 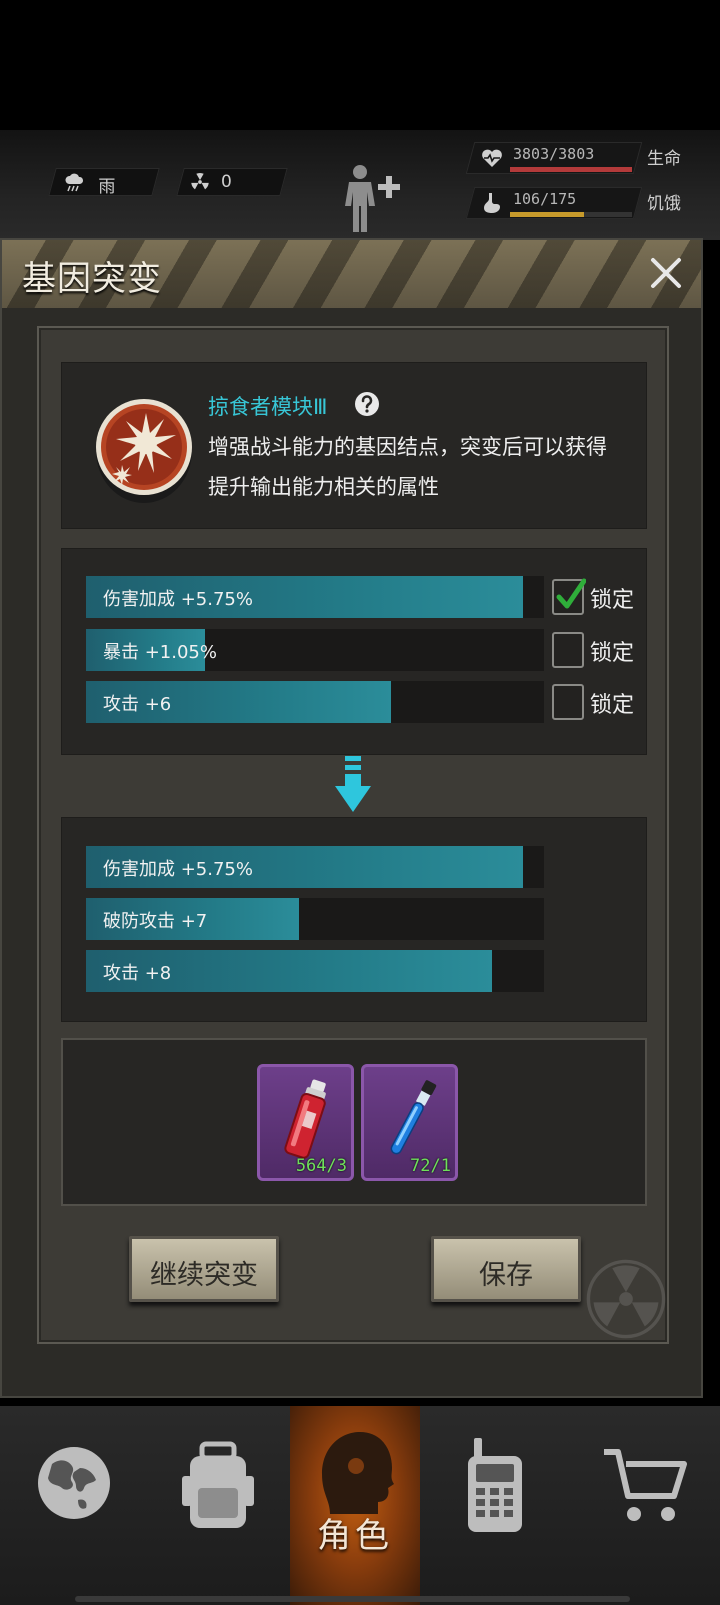 I want to click on radiation-indicator: 0, so click(x=232, y=182).